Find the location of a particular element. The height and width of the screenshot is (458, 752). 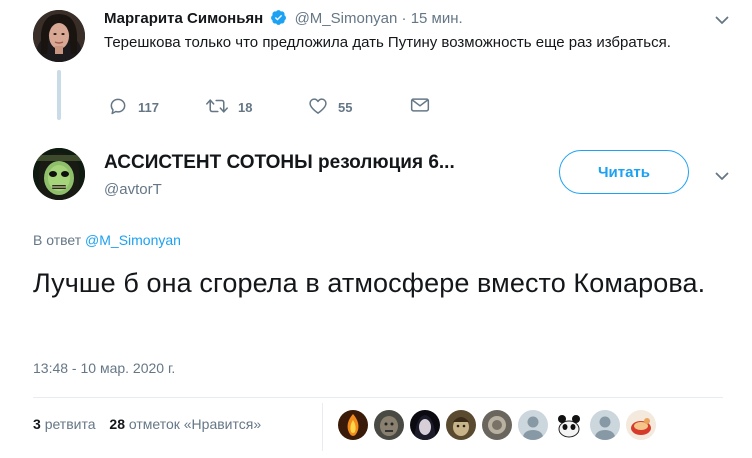

retweets-stat: 3 ретвита is located at coordinates (64, 424).